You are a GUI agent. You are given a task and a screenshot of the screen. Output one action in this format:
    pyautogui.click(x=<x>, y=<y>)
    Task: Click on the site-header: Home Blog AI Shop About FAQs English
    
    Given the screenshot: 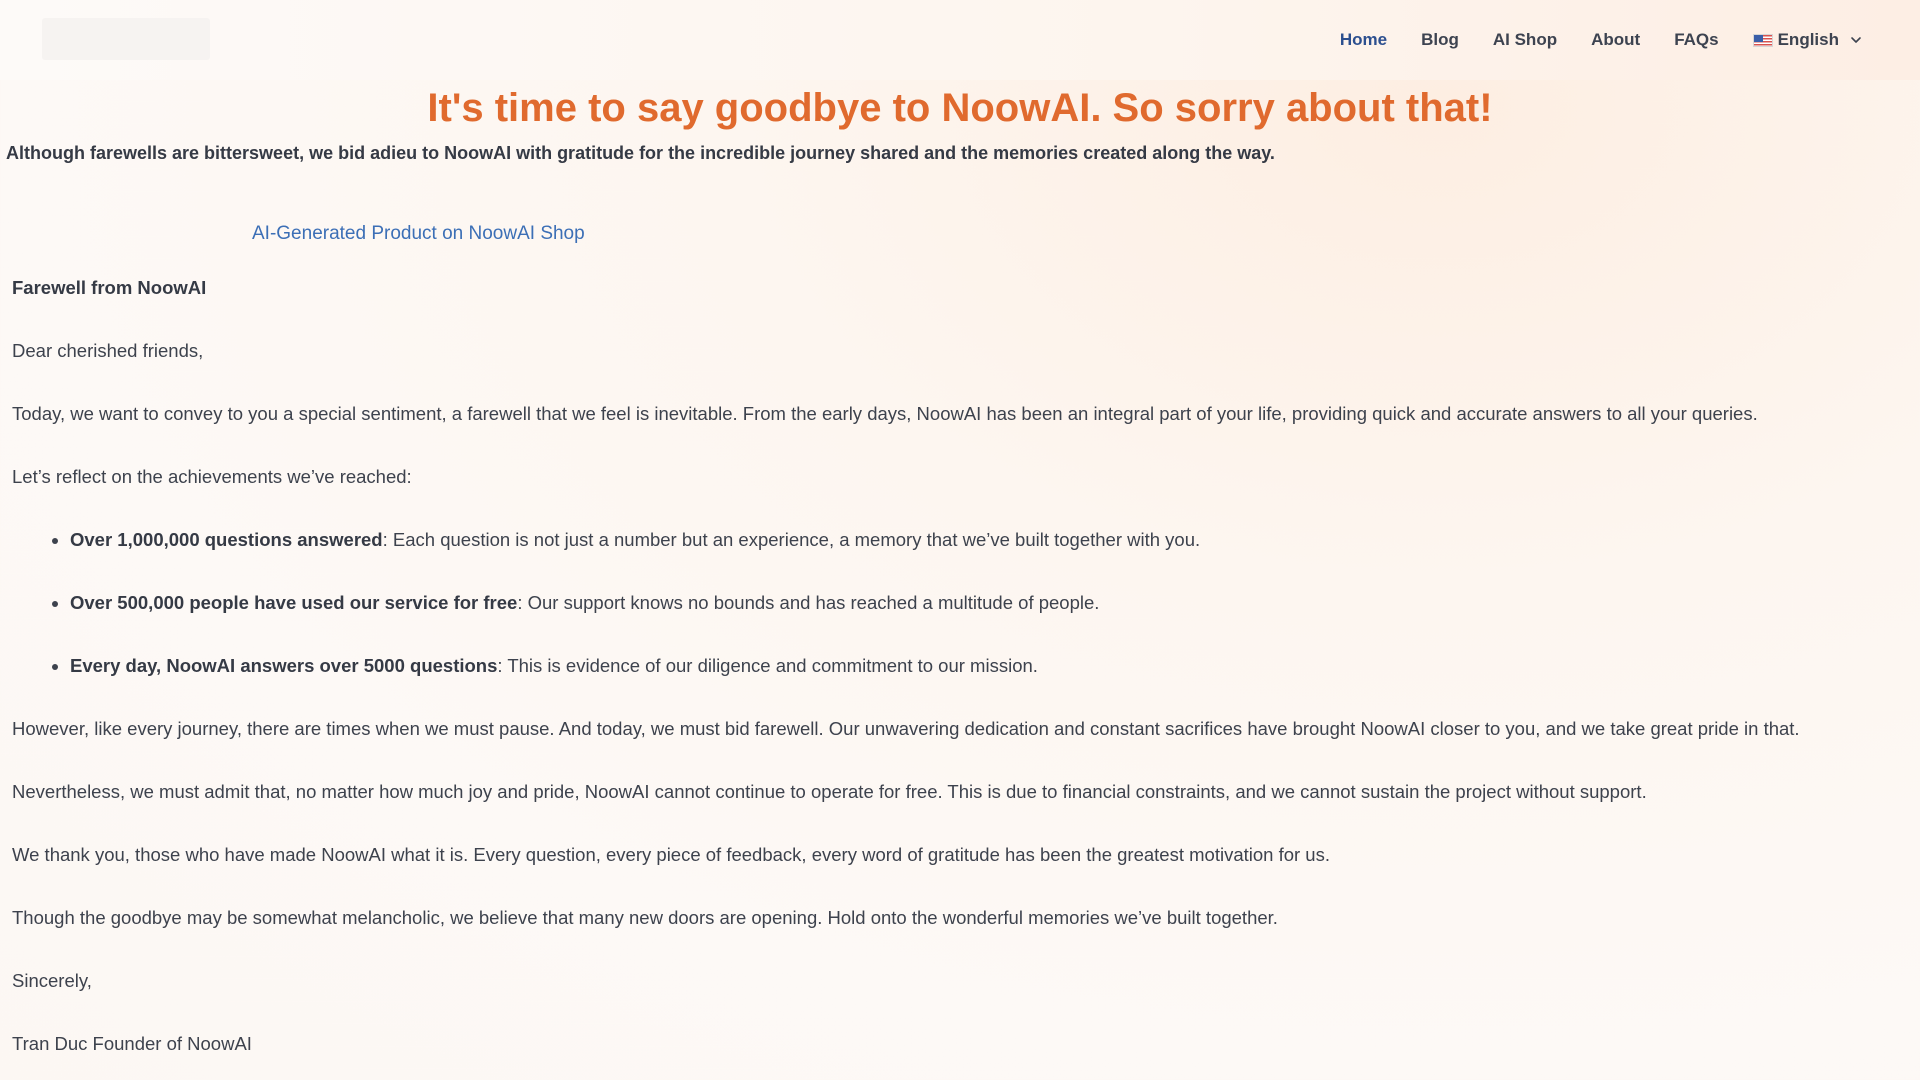 What is the action you would take?
    pyautogui.click(x=960, y=40)
    